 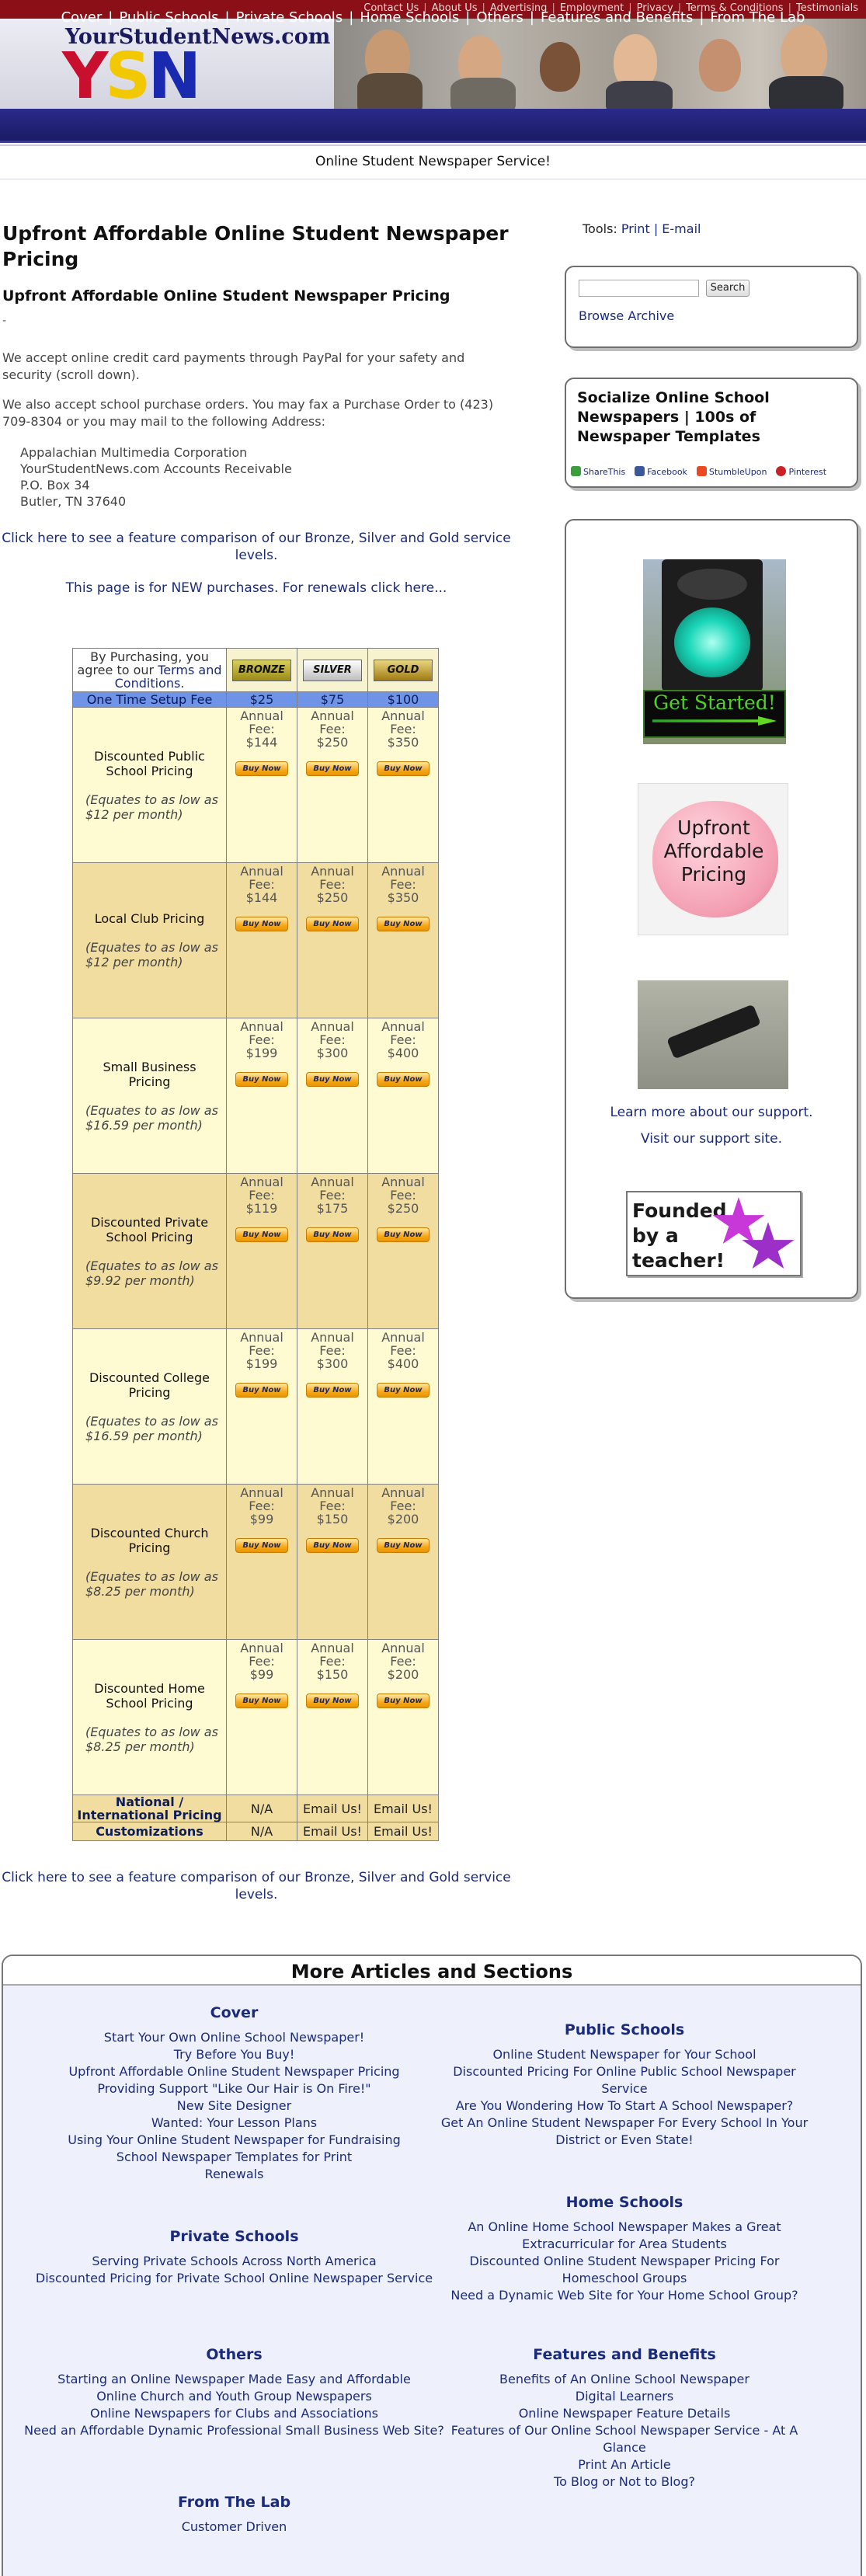 What do you see at coordinates (661, 471) in the screenshot?
I see `facebook-button: Facebook` at bounding box center [661, 471].